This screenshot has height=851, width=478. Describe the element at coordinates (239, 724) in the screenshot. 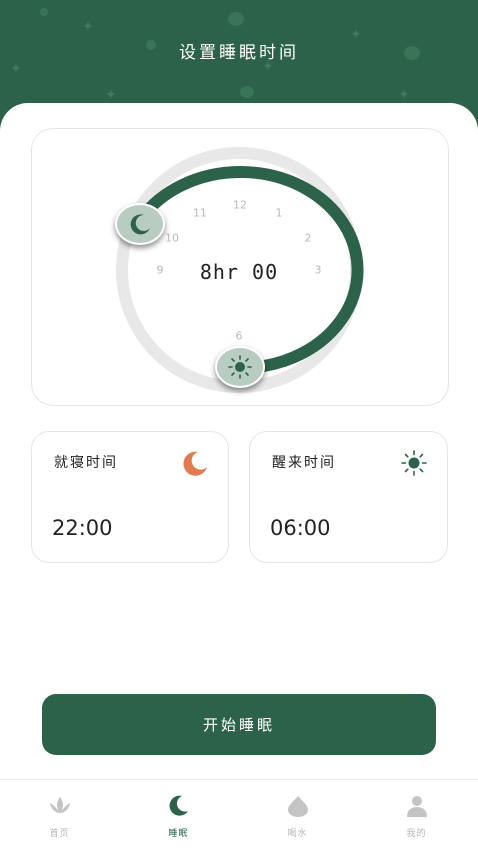

I see `start-sleep-button: 开始睡眠` at that location.